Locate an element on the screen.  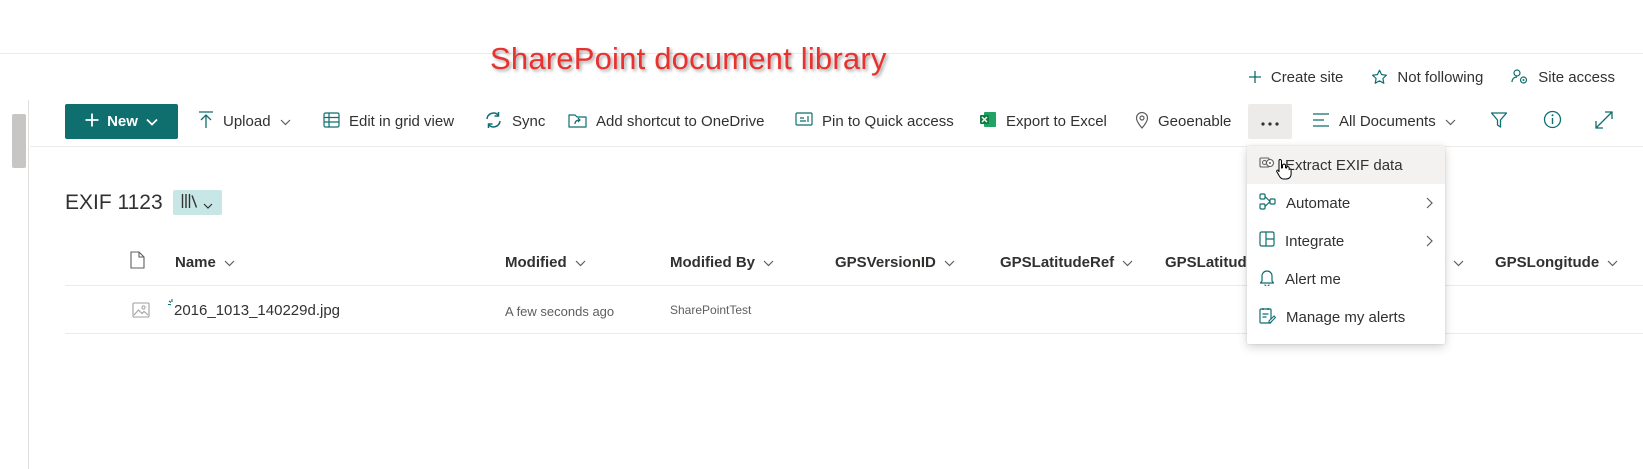
menu-item-label: Extract EXIF data is located at coordinates (1344, 165).